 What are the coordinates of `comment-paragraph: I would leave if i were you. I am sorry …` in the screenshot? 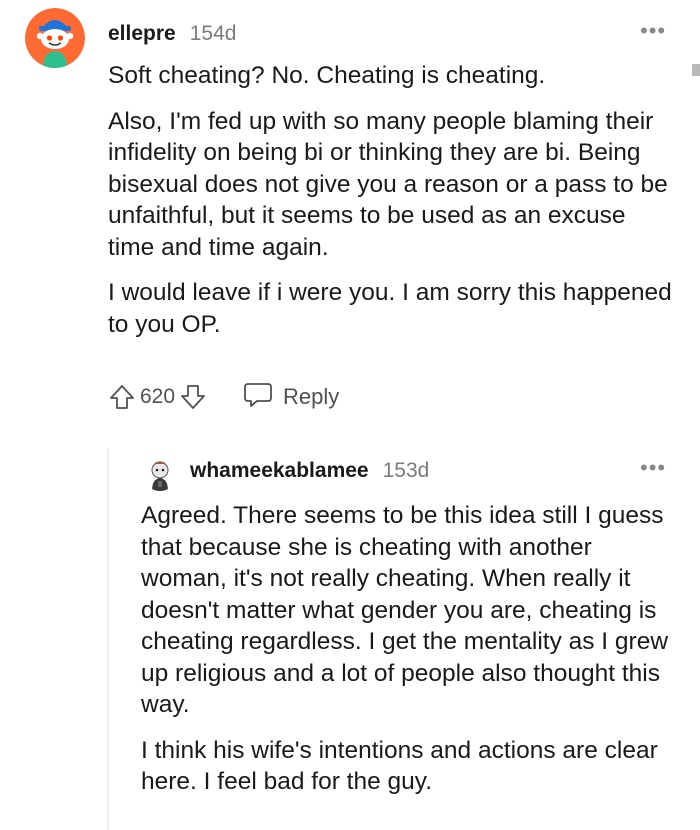 It's located at (390, 308).